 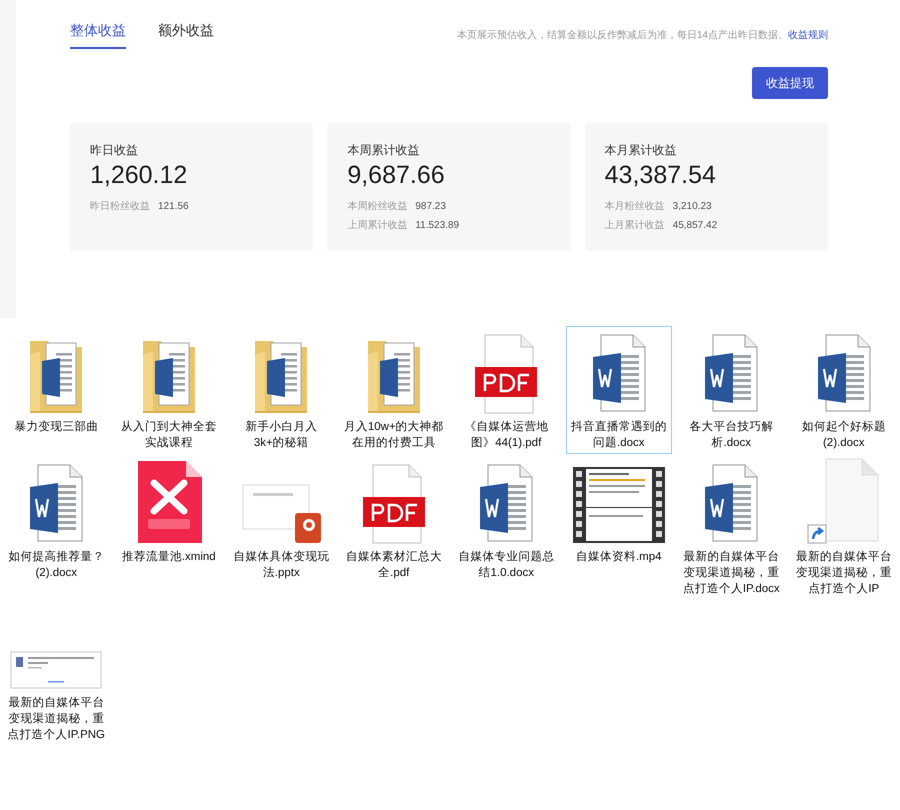 What do you see at coordinates (377, 207) in the screenshot?
I see `detail-label: 本周粉丝收益` at bounding box center [377, 207].